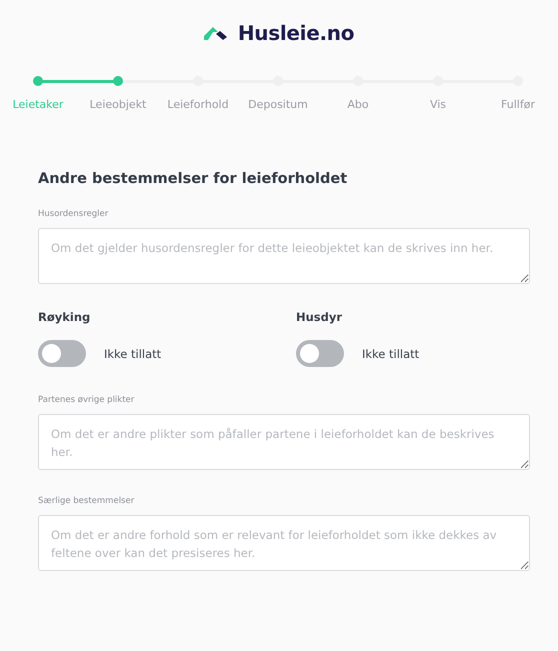  What do you see at coordinates (65, 317) in the screenshot?
I see `toggle-label: Røyking` at bounding box center [65, 317].